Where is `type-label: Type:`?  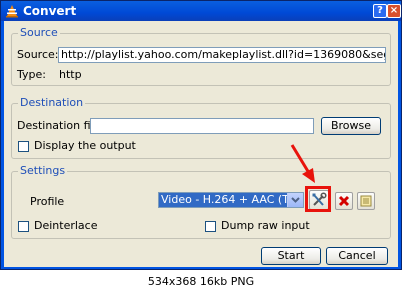 type-label: Type: is located at coordinates (31, 74).